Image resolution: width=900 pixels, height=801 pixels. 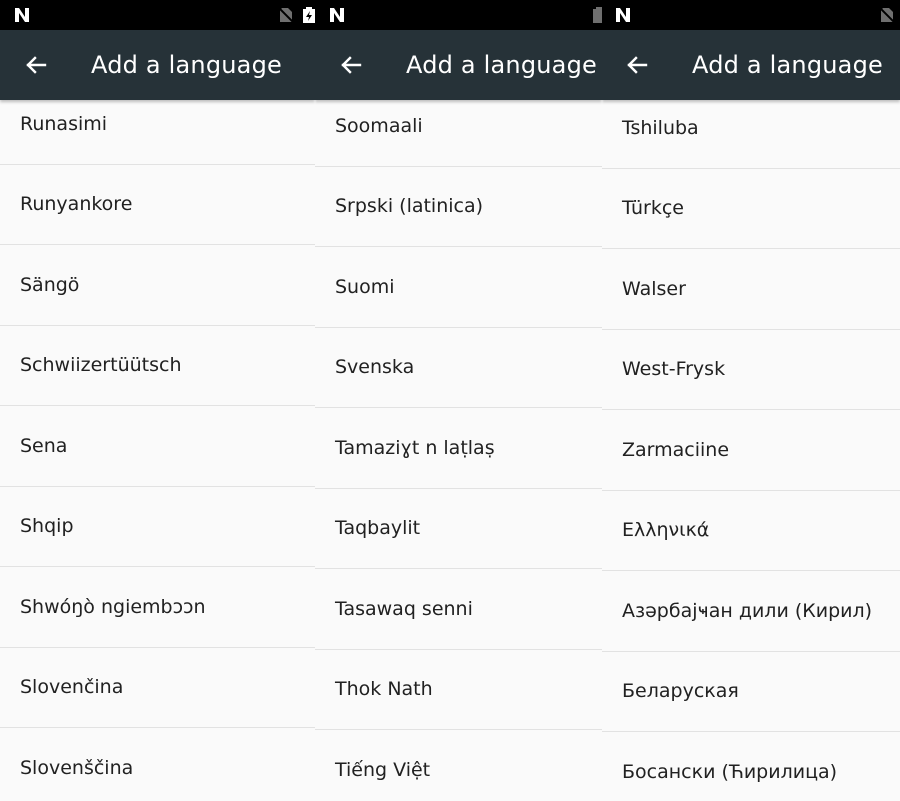 I want to click on language-item: Беларуская, so click(x=751, y=692).